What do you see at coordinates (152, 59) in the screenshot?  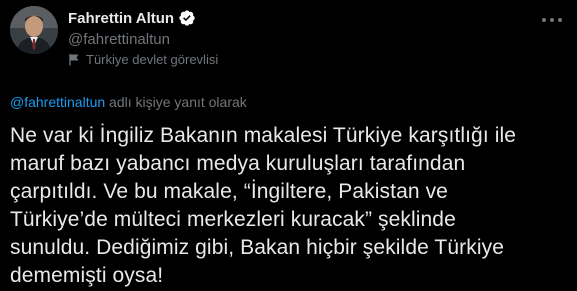 I see `account-label-text: Türkiye devlet görevlisi` at bounding box center [152, 59].